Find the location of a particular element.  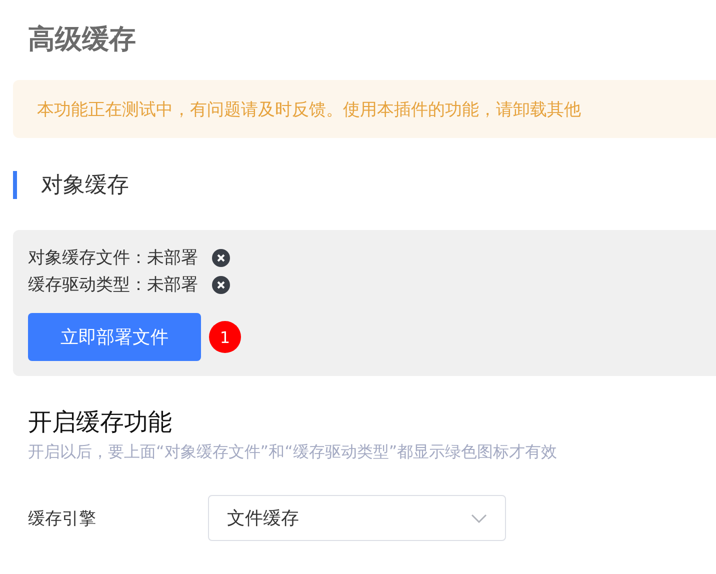

chevron-down-icon is located at coordinates (479, 518).